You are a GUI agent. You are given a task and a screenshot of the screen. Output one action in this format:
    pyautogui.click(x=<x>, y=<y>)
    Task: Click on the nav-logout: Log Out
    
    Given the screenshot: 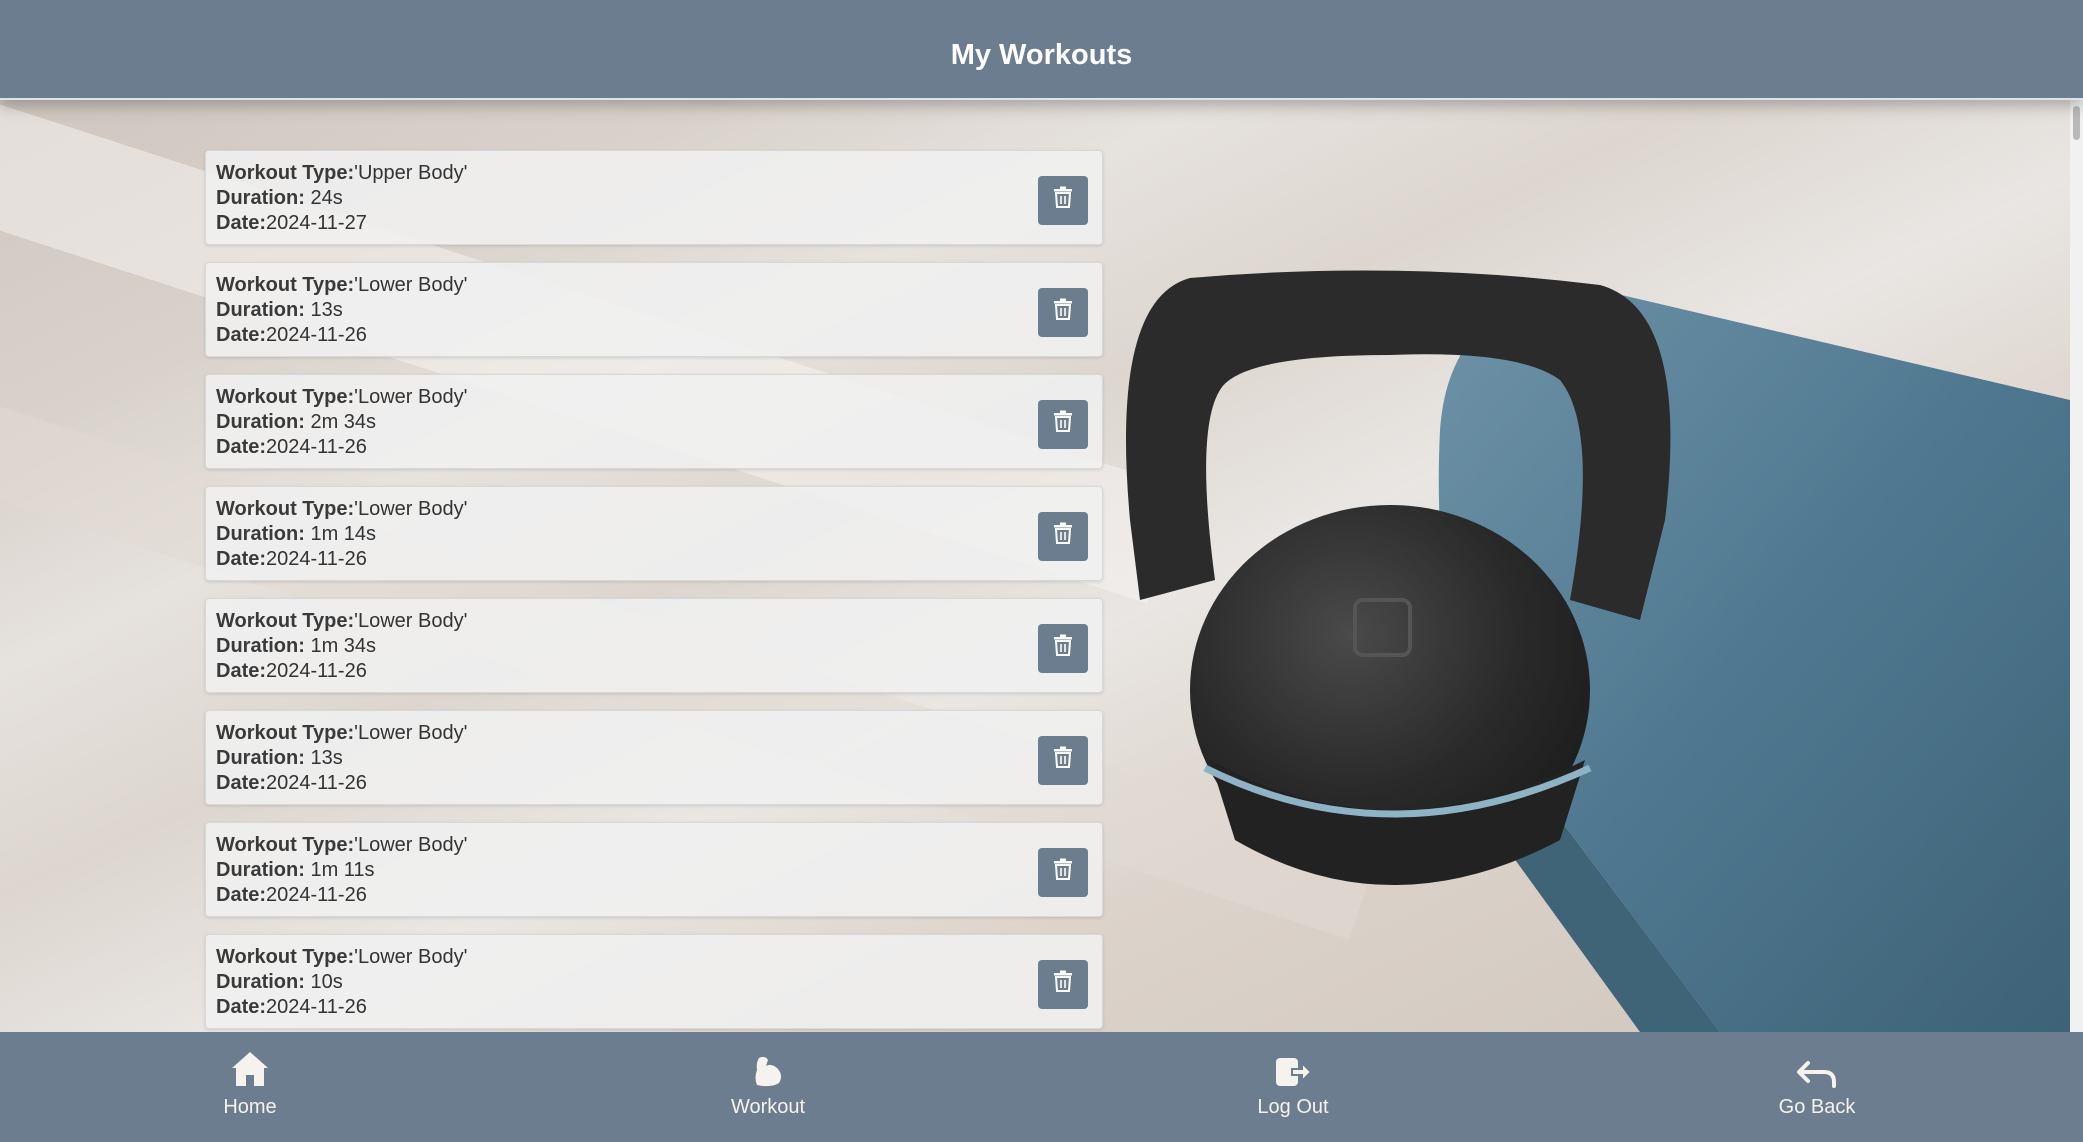 What is the action you would take?
    pyautogui.click(x=1293, y=1082)
    